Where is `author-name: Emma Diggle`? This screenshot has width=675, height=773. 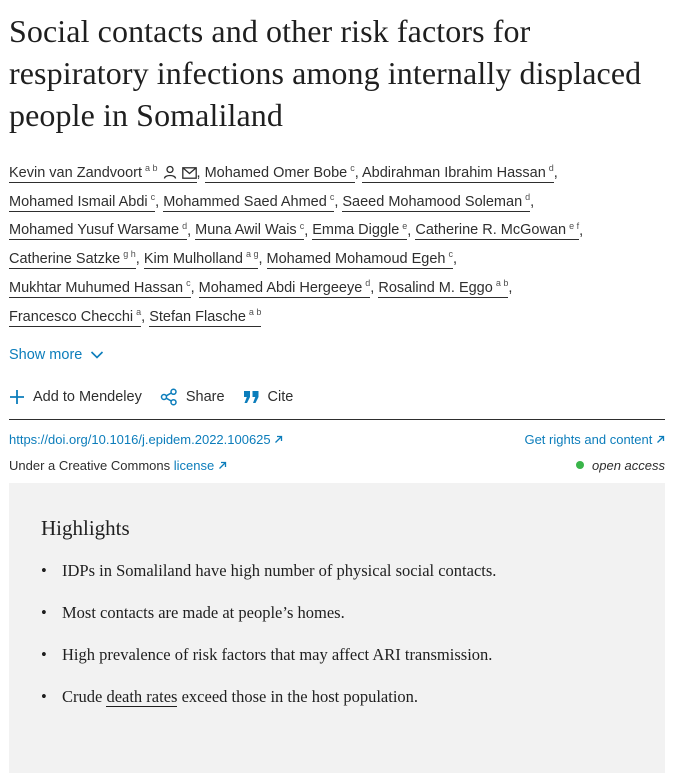 author-name: Emma Diggle is located at coordinates (356, 230).